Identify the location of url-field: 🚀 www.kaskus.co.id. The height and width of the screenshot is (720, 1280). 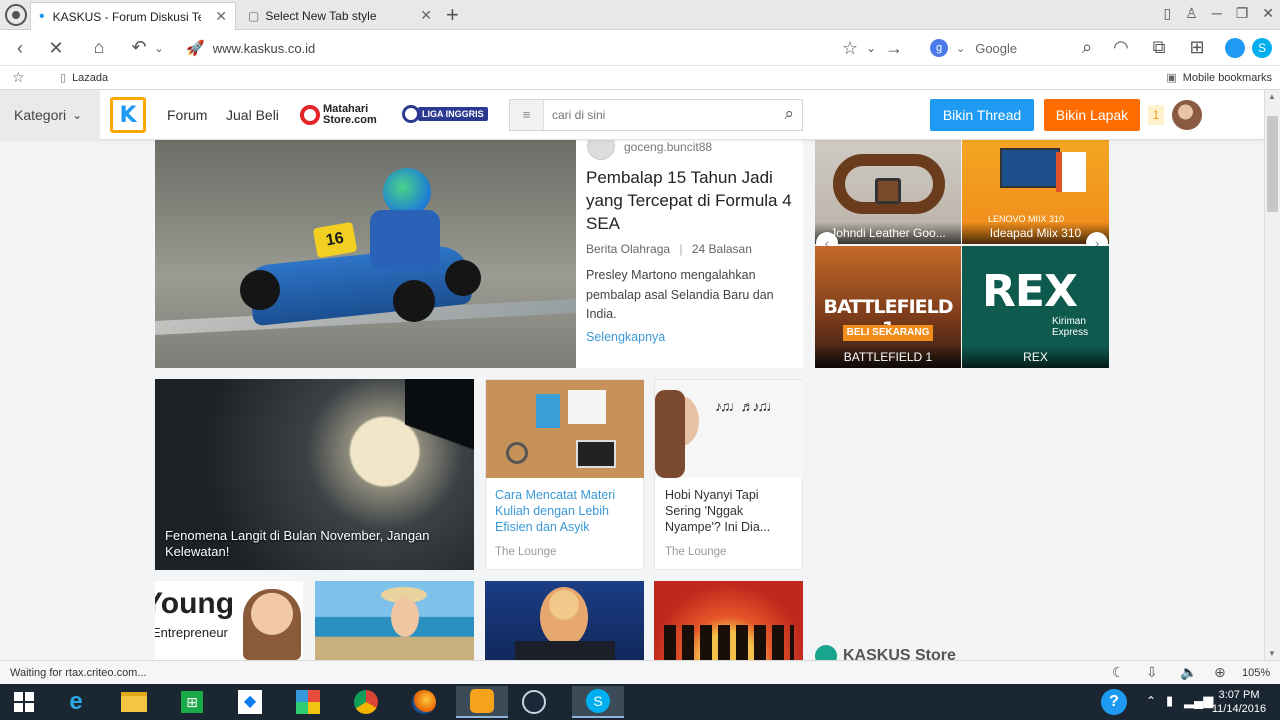
(550, 48).